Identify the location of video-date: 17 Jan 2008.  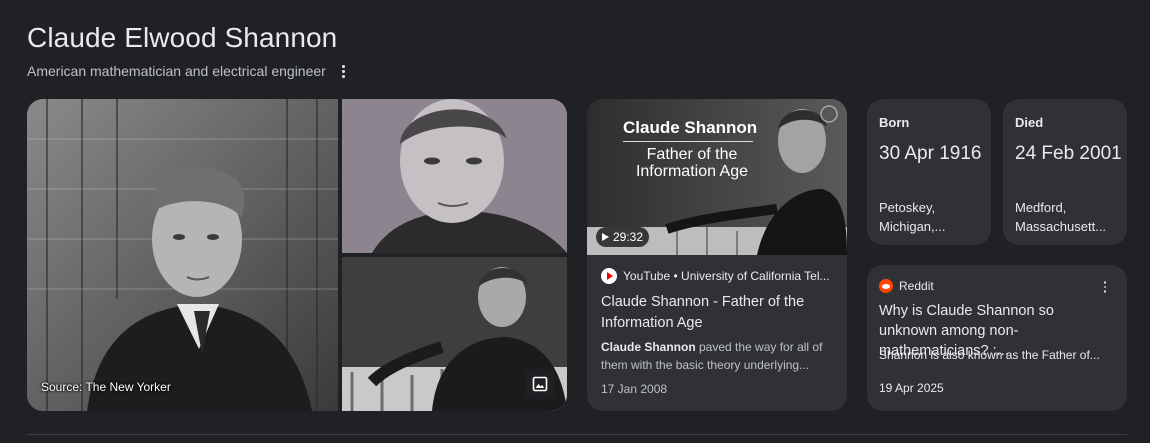
(634, 389).